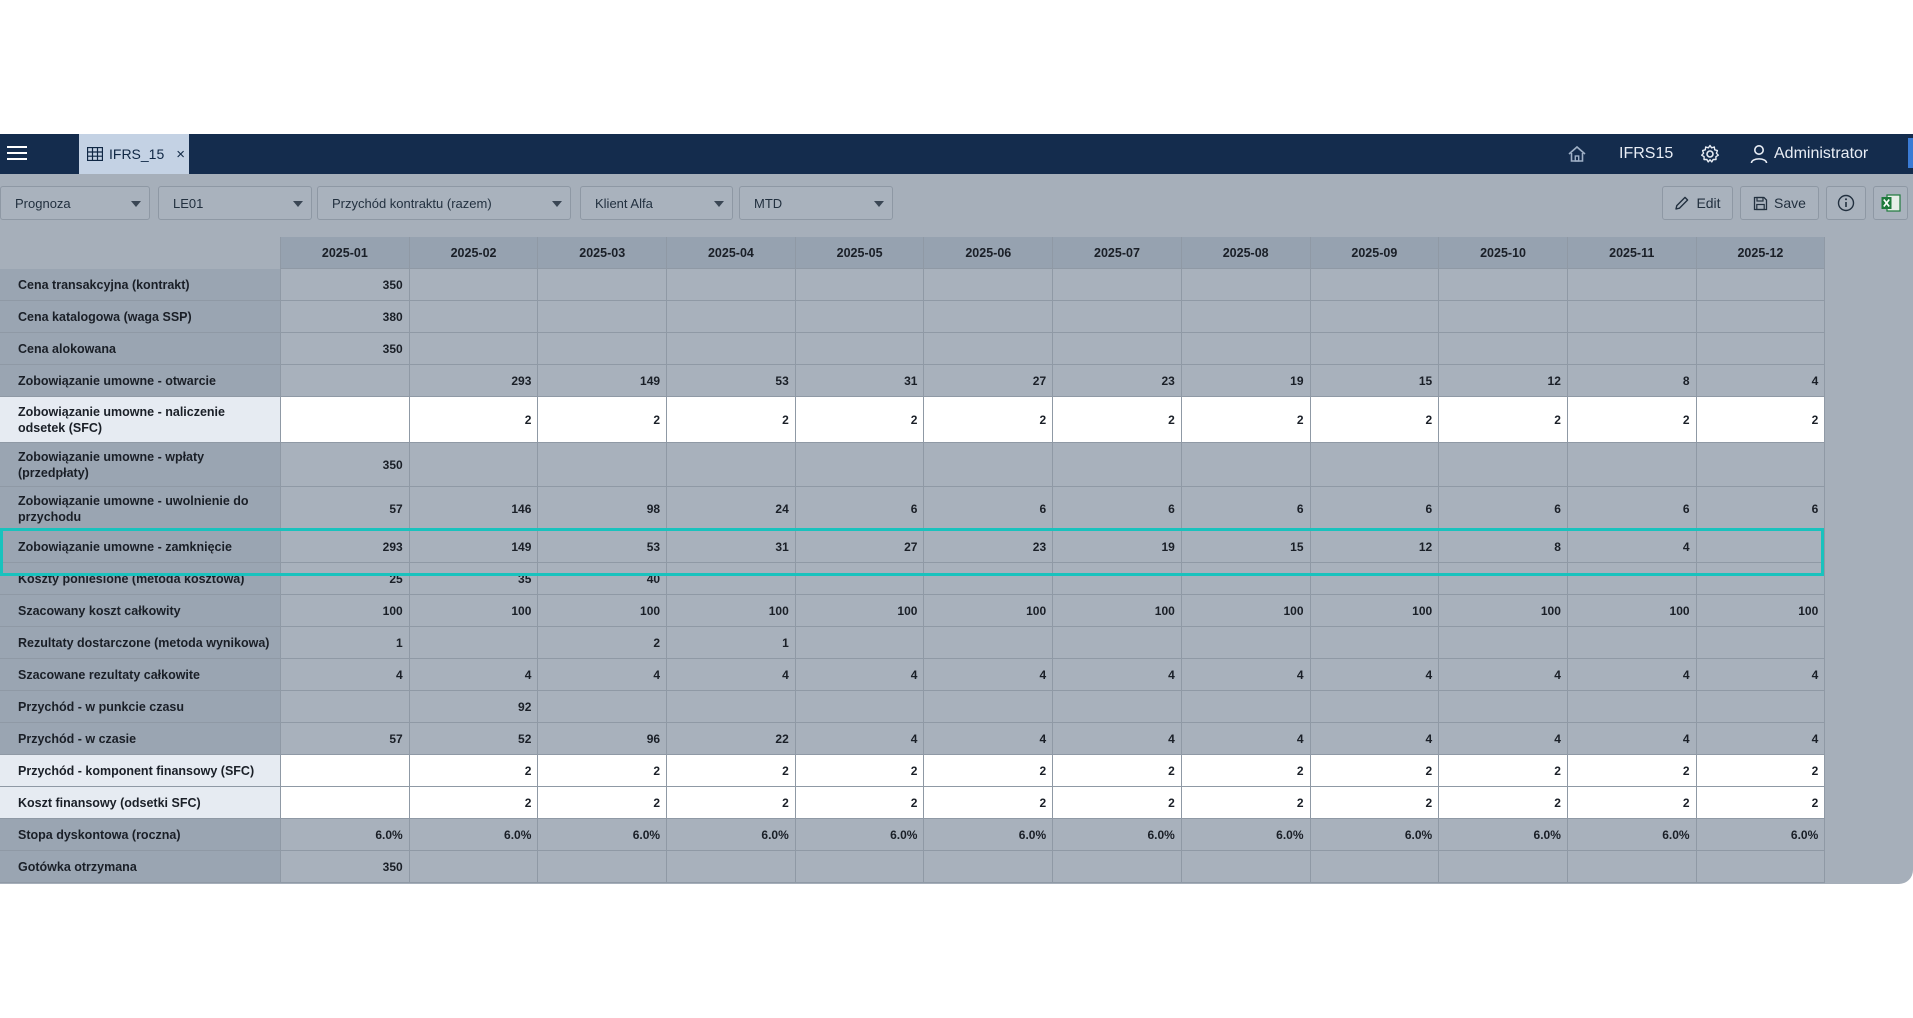 The width and height of the screenshot is (1913, 1018). I want to click on scenario-select: Prognoza, so click(75, 203).